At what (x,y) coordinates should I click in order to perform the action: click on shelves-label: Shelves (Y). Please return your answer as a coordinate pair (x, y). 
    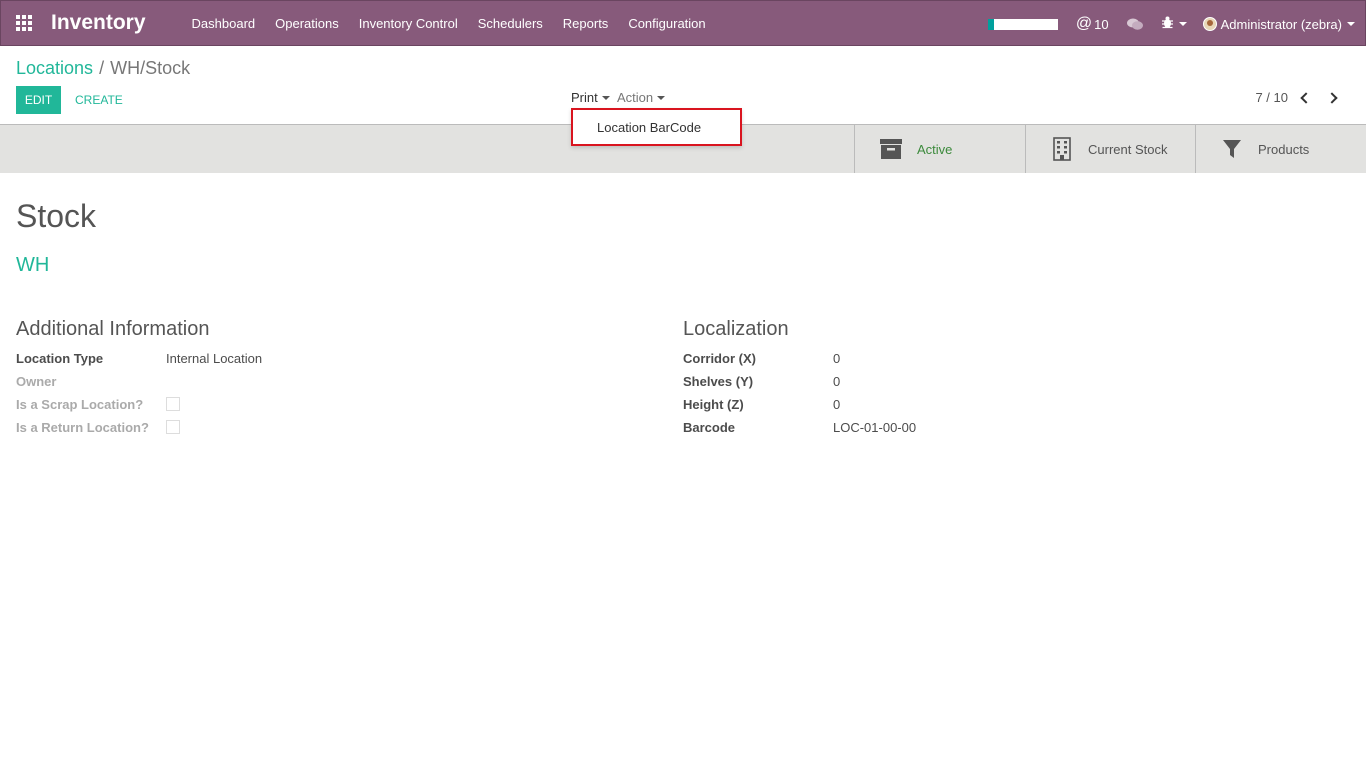
    Looking at the image, I should click on (718, 381).